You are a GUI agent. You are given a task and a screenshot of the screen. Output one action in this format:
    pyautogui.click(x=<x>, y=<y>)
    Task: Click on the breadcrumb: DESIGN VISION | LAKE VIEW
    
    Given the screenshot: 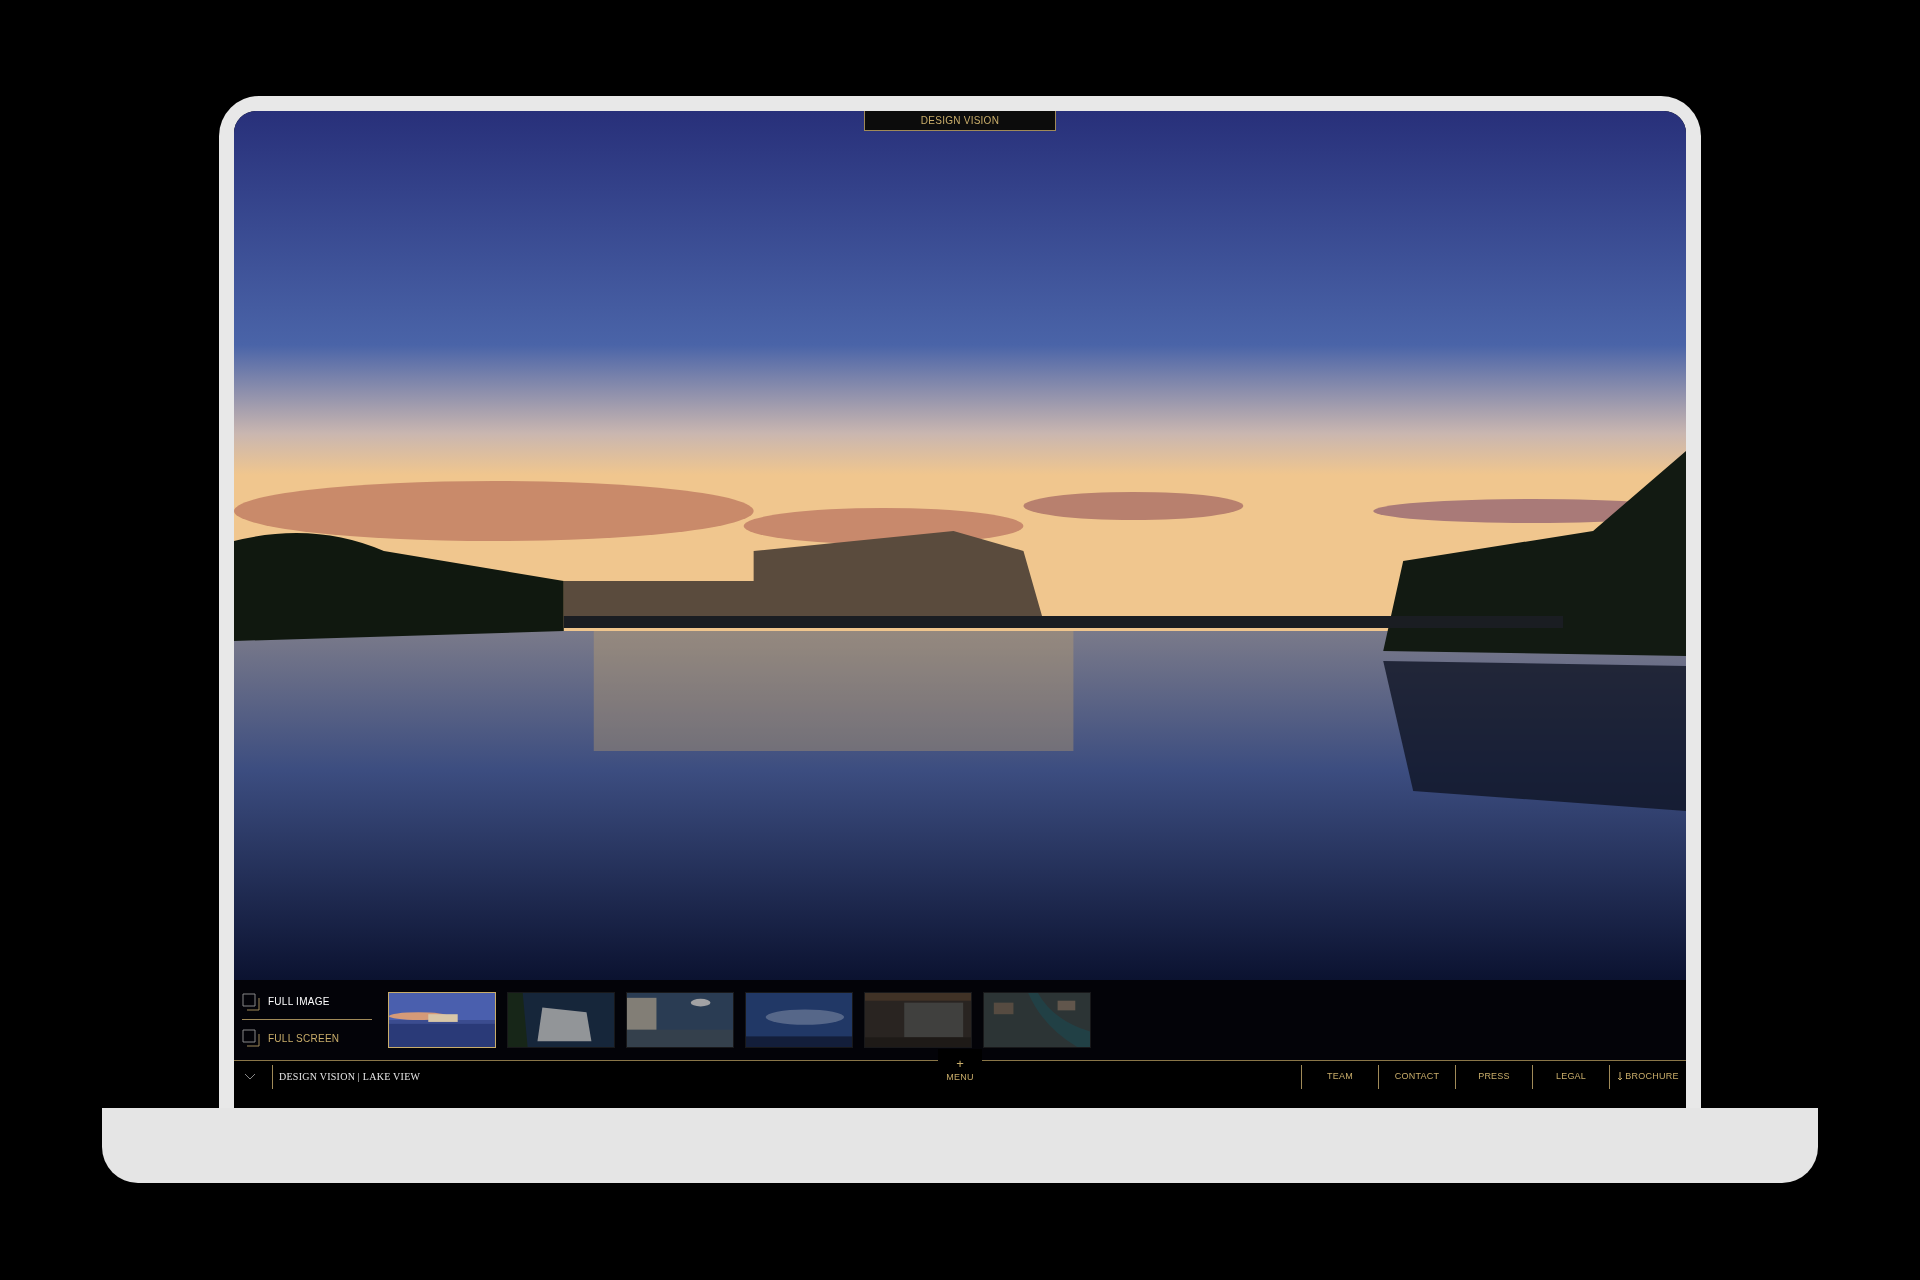 What is the action you would take?
    pyautogui.click(x=350, y=1077)
    